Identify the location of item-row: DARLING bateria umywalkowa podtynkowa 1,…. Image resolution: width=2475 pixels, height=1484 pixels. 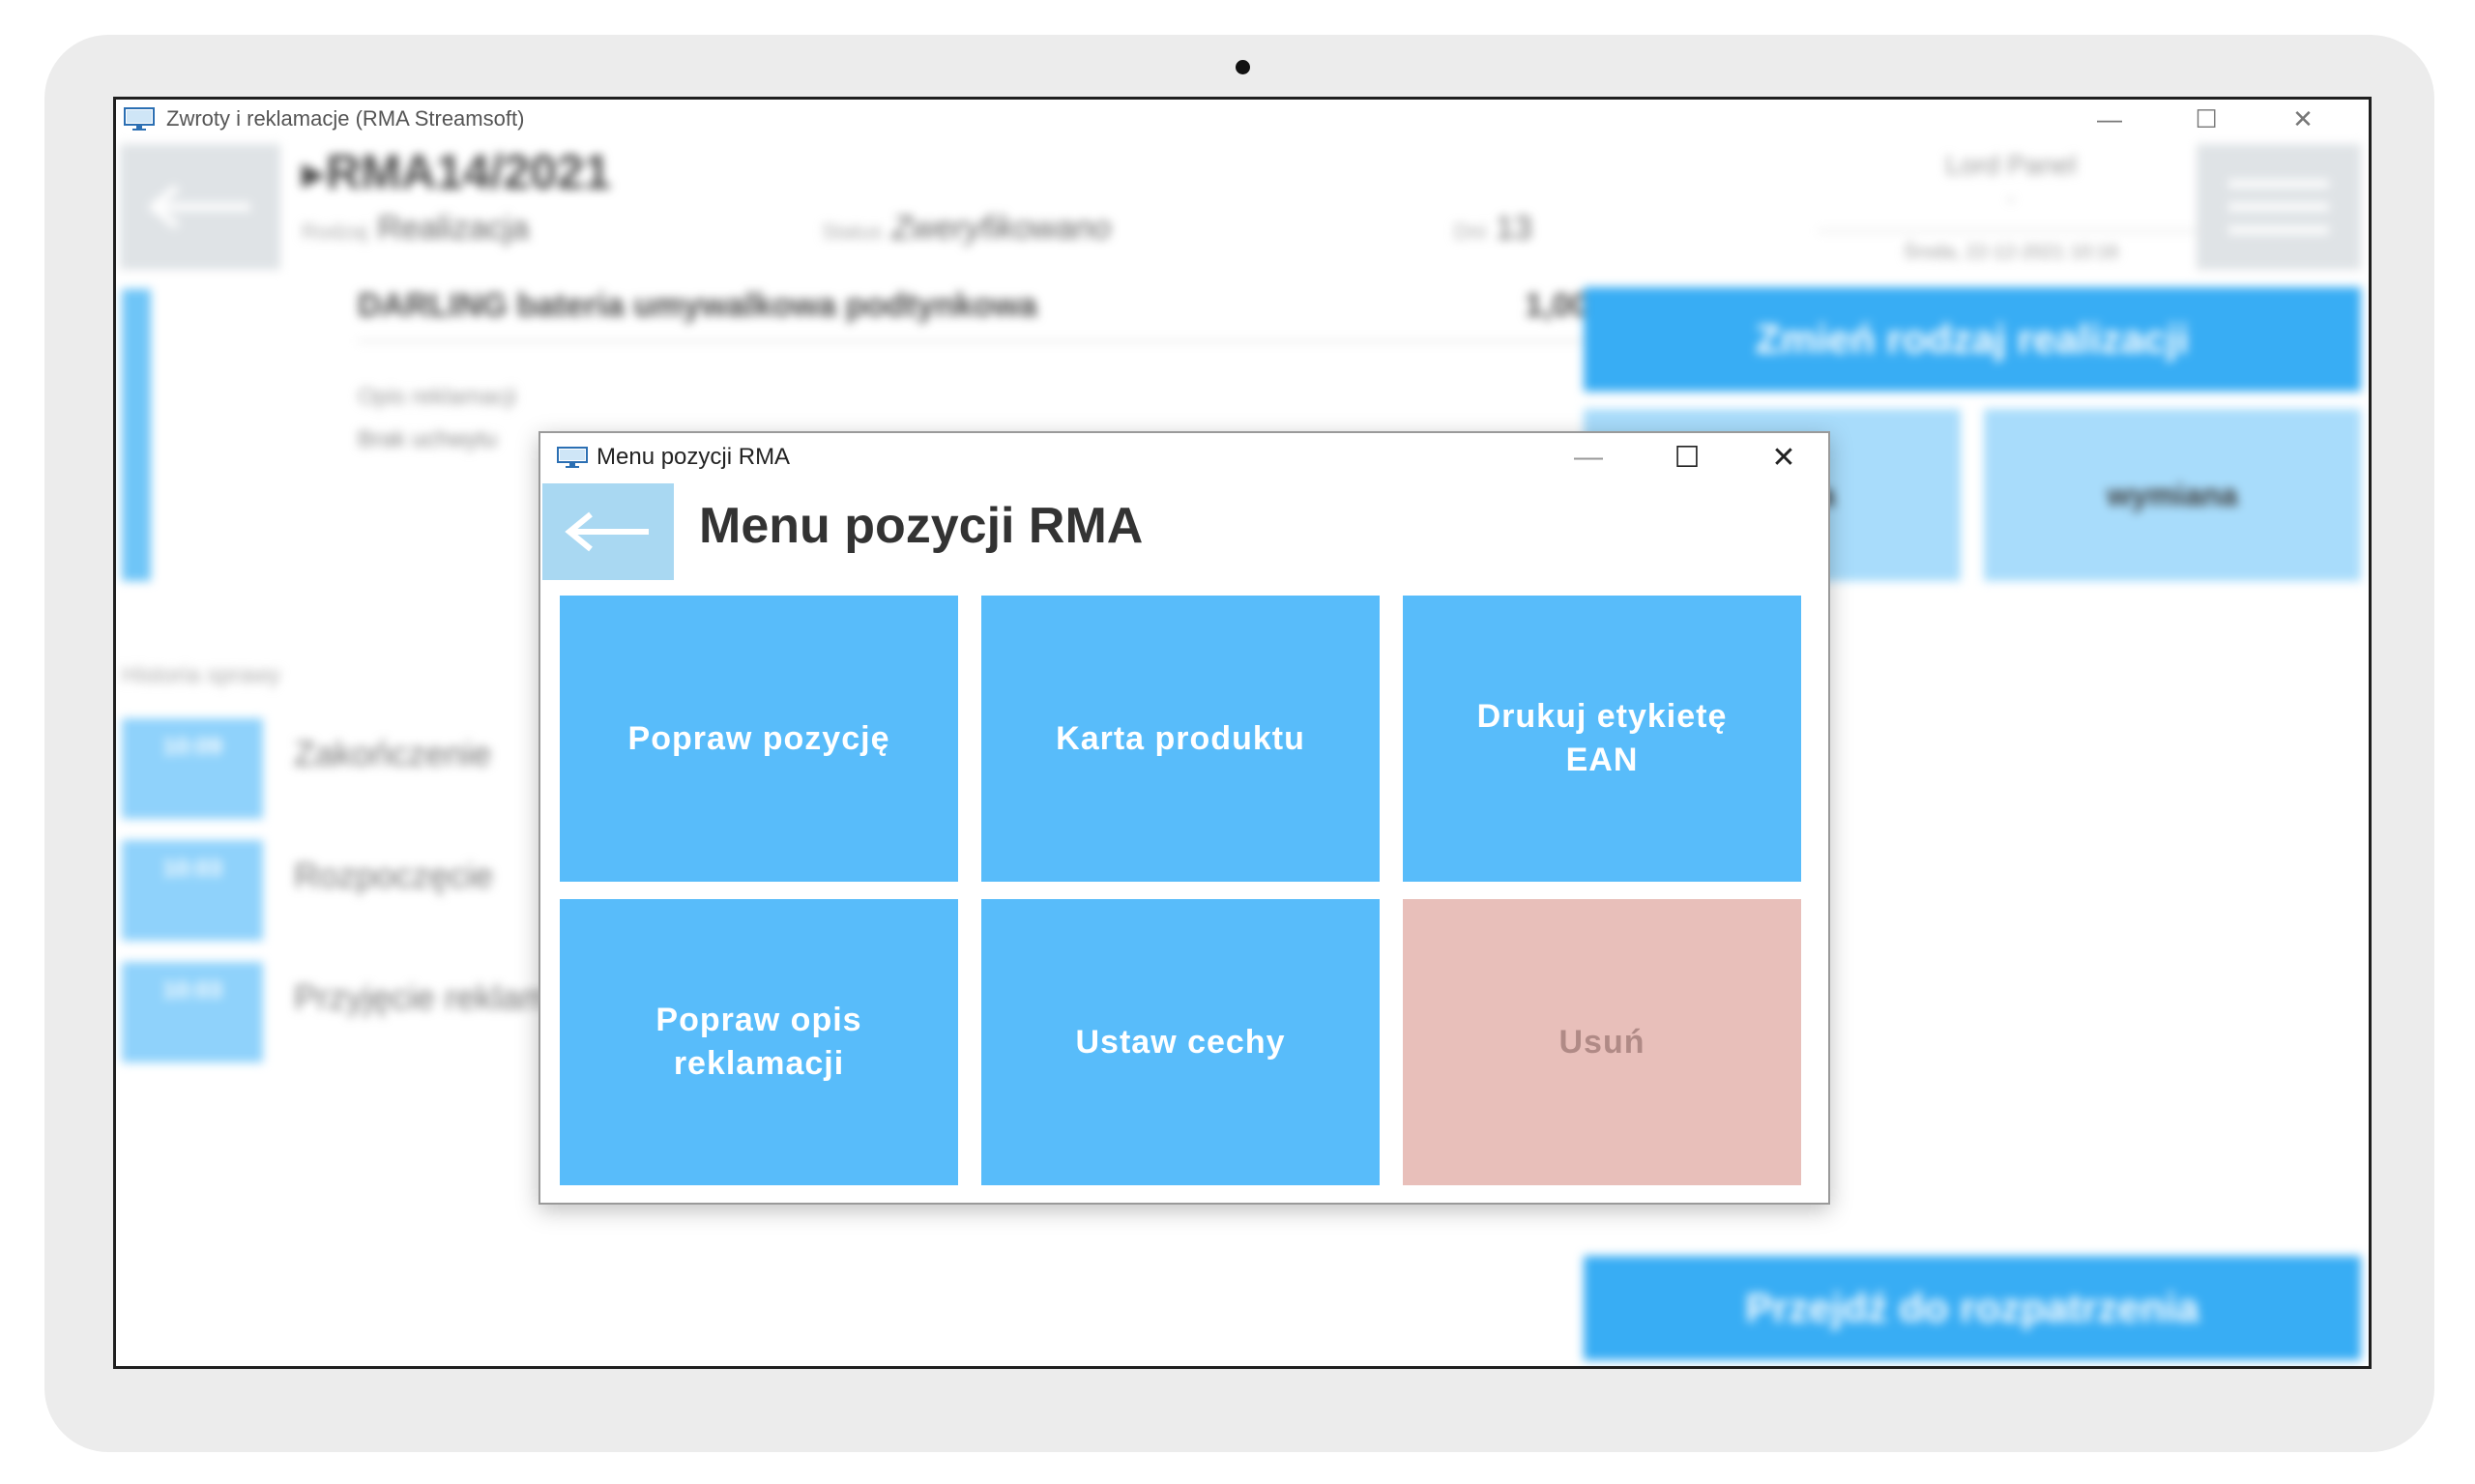
(1001, 314).